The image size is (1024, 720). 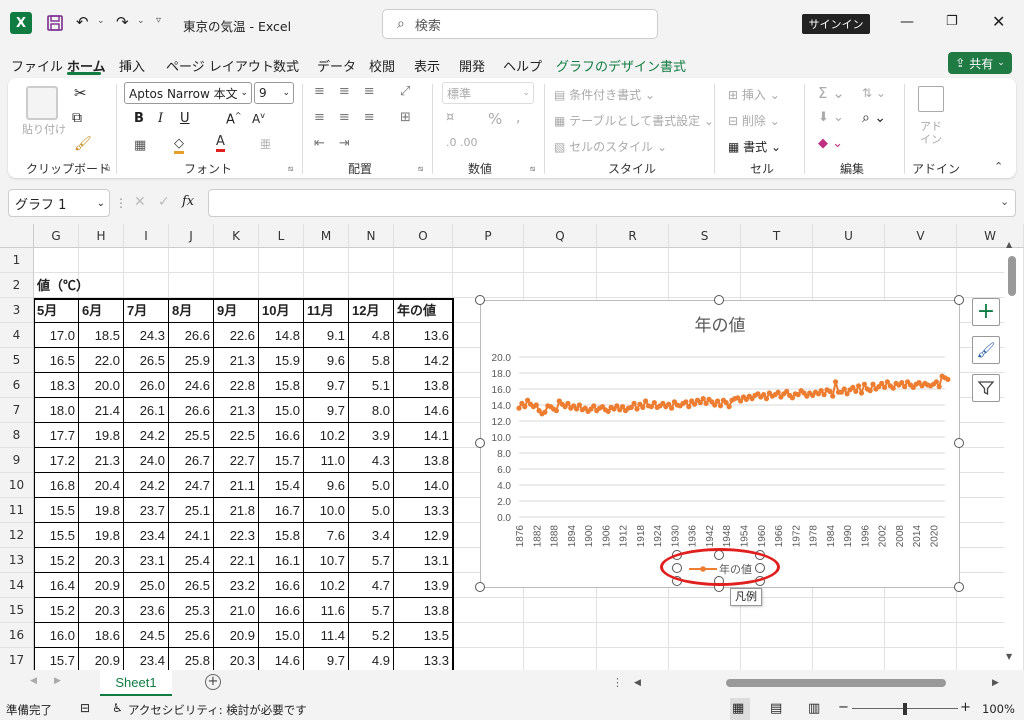 What do you see at coordinates (986, 312) in the screenshot?
I see `chart-elements-button: +` at bounding box center [986, 312].